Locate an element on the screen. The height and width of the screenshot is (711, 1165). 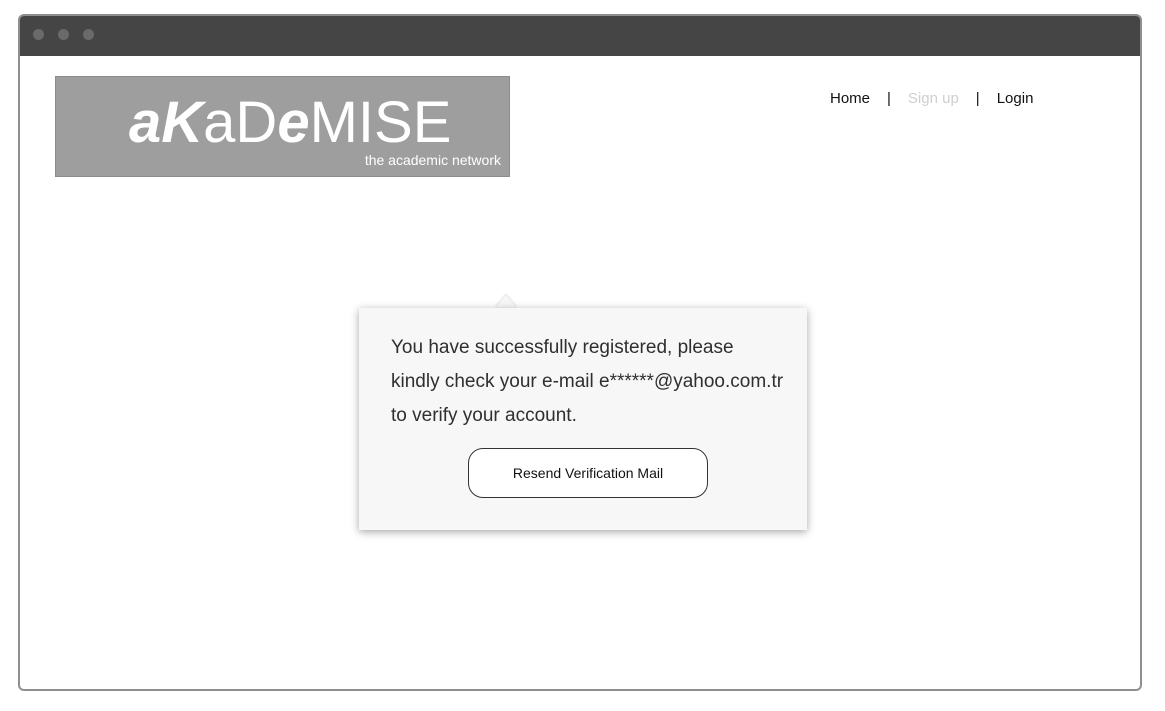
resend-verification-button: Resend Verification Mail is located at coordinates (588, 473).